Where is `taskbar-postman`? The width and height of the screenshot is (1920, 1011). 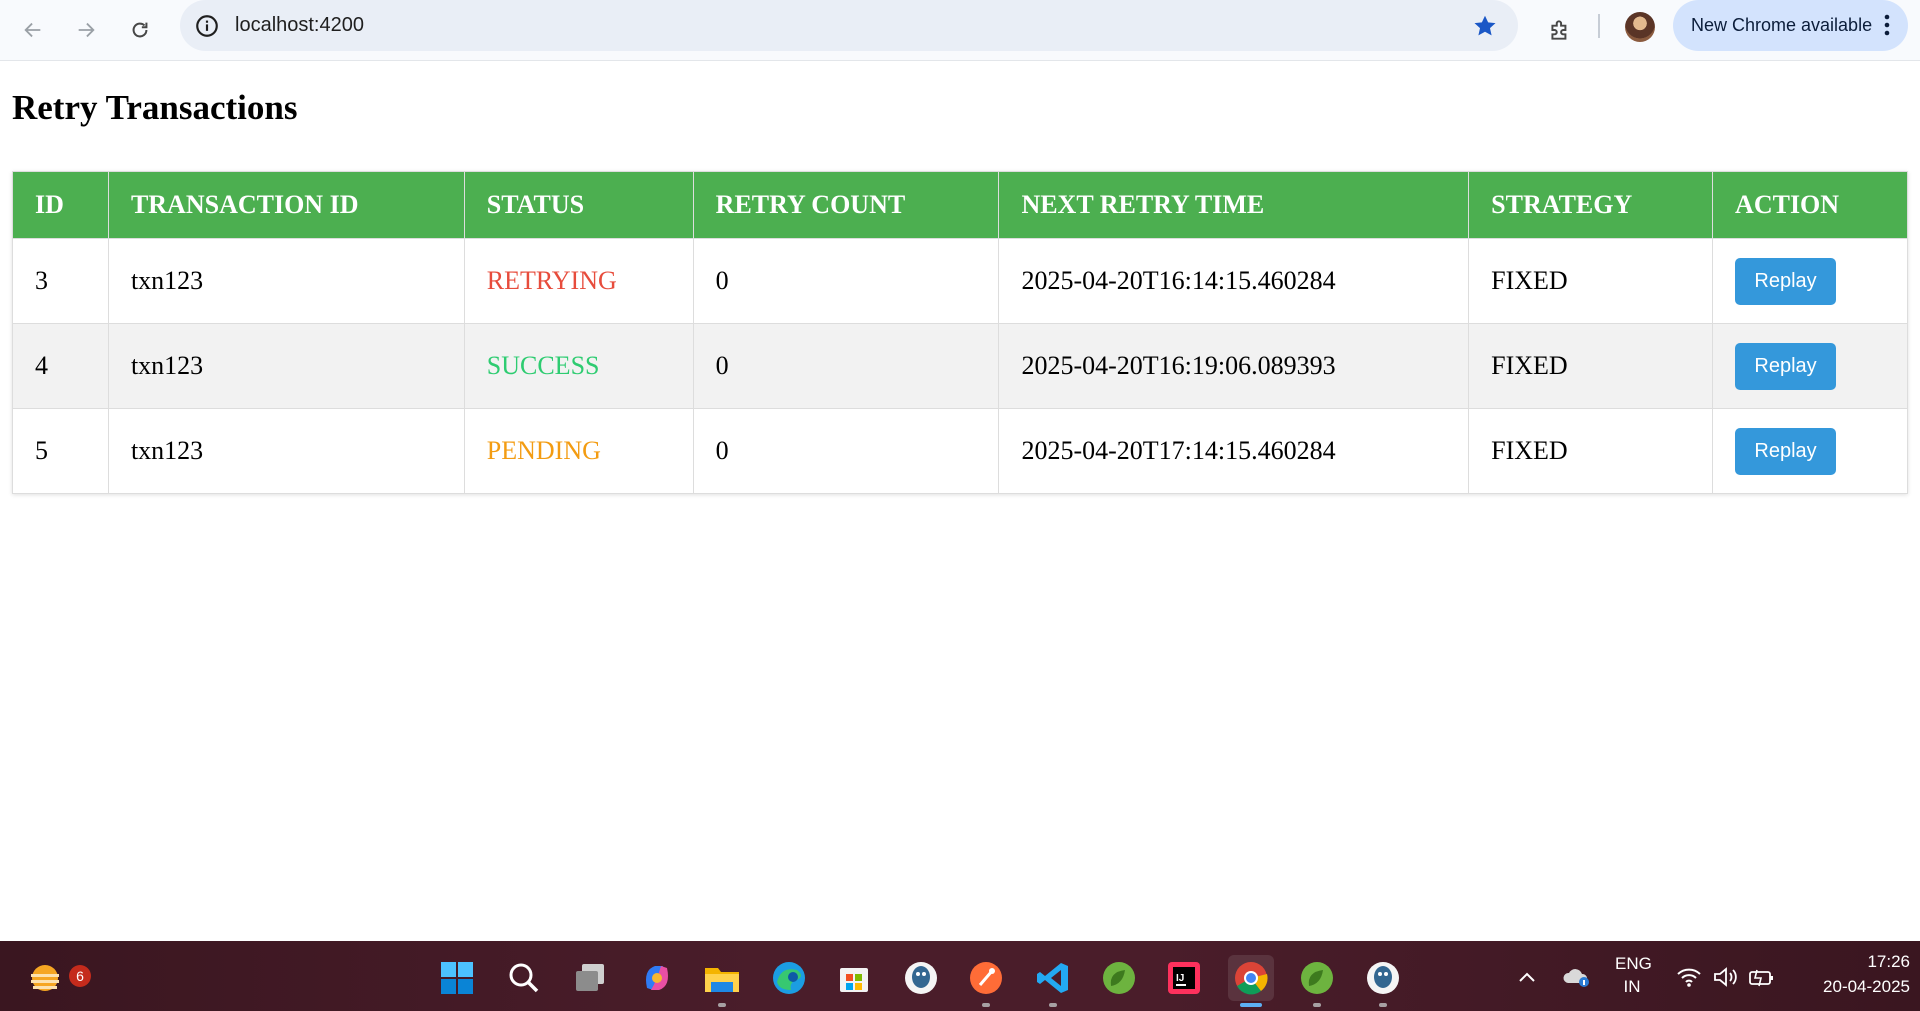
taskbar-postman is located at coordinates (986, 981).